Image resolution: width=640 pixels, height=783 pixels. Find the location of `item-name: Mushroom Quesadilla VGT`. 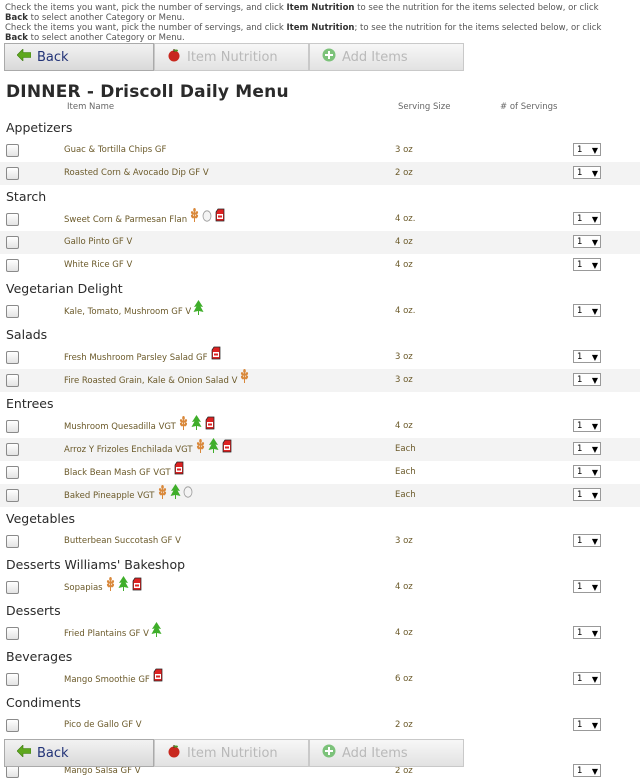

item-name: Mushroom Quesadilla VGT is located at coordinates (140, 427).